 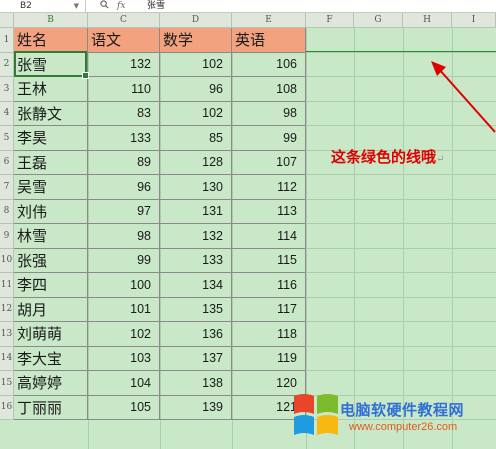 What do you see at coordinates (316, 414) in the screenshot?
I see `windows-logo-icon` at bounding box center [316, 414].